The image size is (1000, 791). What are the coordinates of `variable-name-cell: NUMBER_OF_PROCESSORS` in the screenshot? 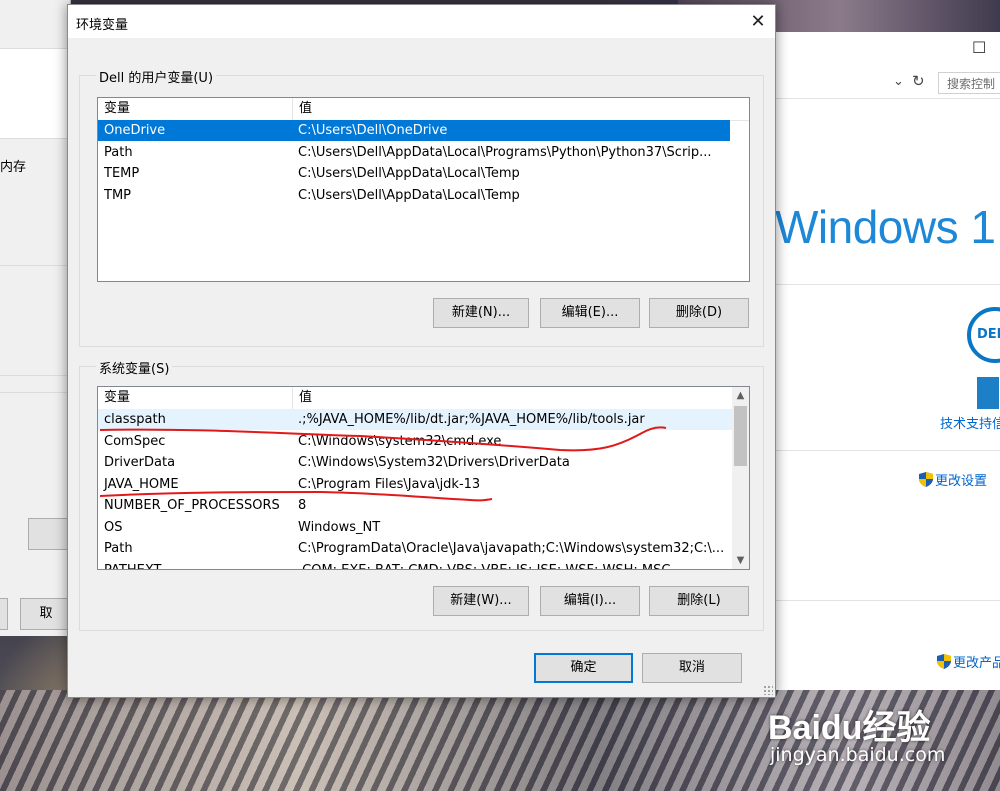 It's located at (192, 505).